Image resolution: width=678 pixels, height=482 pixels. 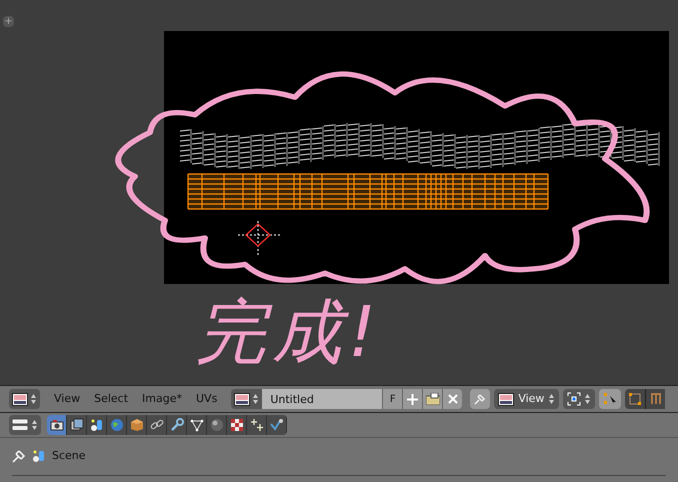 I want to click on edges-icon, so click(x=656, y=399).